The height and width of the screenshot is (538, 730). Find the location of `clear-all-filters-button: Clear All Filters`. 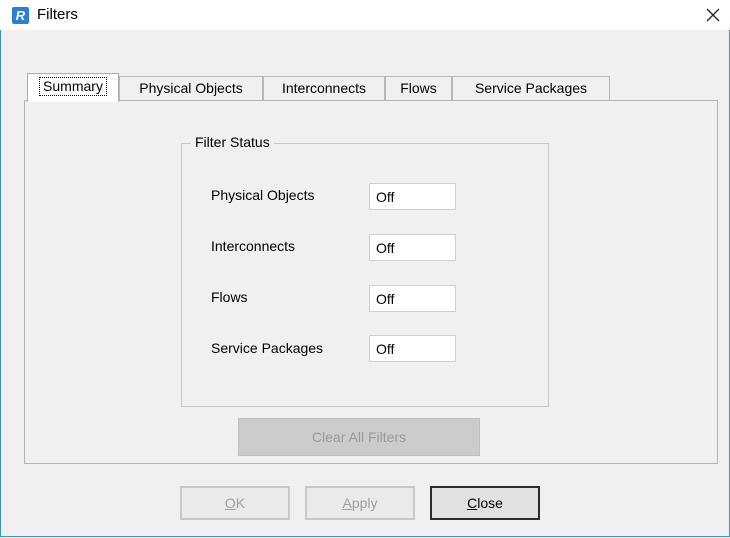

clear-all-filters-button: Clear All Filters is located at coordinates (359, 437).